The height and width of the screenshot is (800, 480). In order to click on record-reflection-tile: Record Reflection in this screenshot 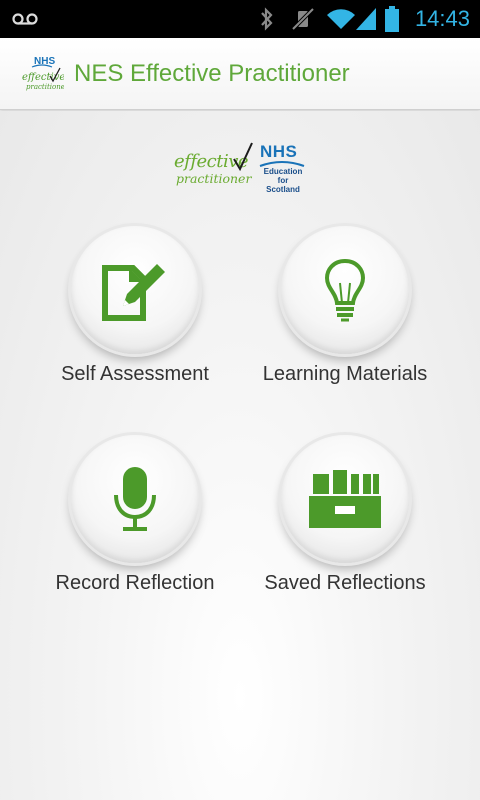, I will do `click(135, 525)`.